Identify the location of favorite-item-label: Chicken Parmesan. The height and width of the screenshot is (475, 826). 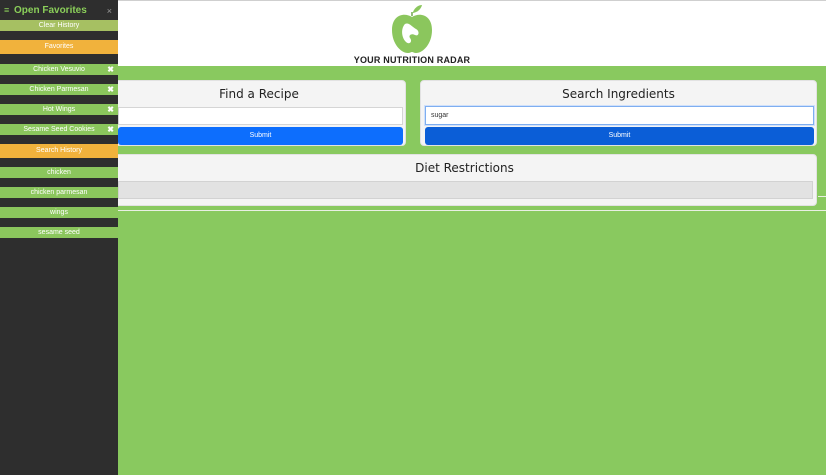
(59, 89).